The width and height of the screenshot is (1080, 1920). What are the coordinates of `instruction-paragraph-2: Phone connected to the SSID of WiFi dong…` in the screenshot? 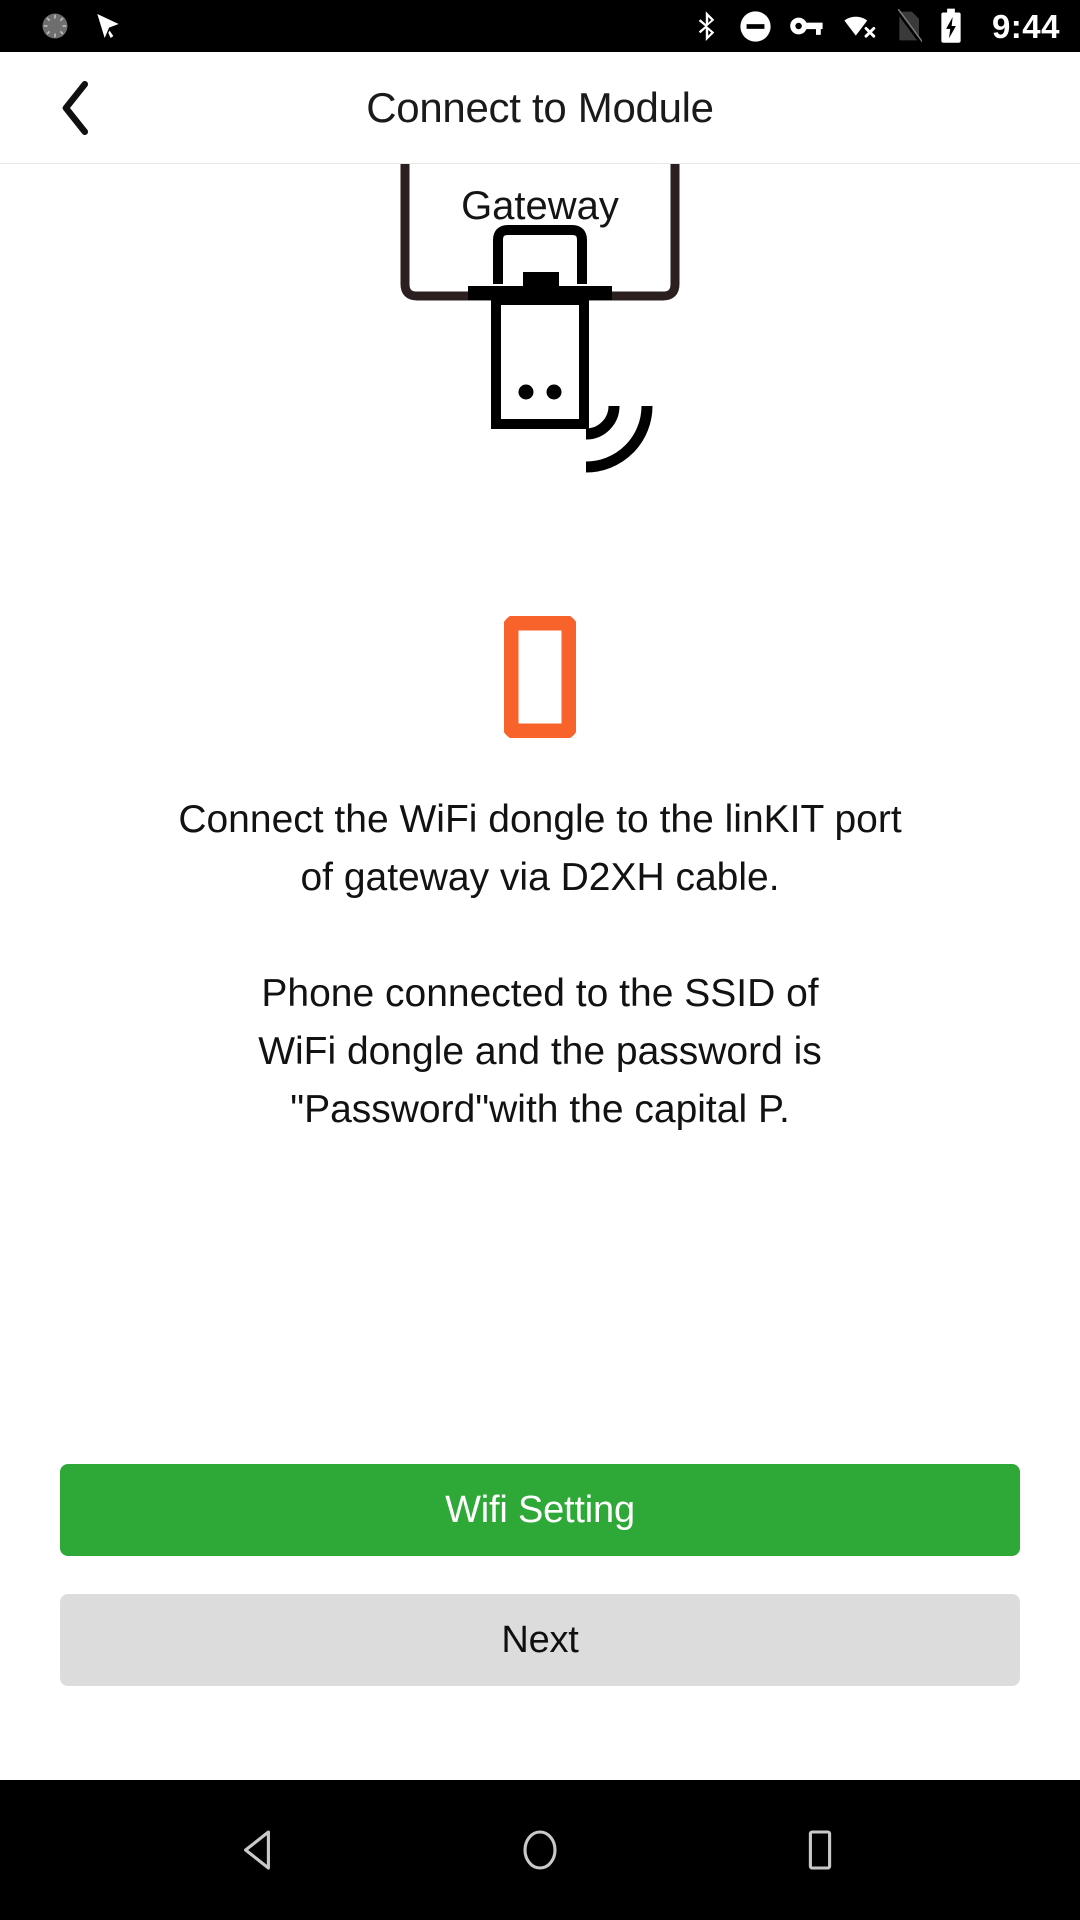 It's located at (540, 1052).